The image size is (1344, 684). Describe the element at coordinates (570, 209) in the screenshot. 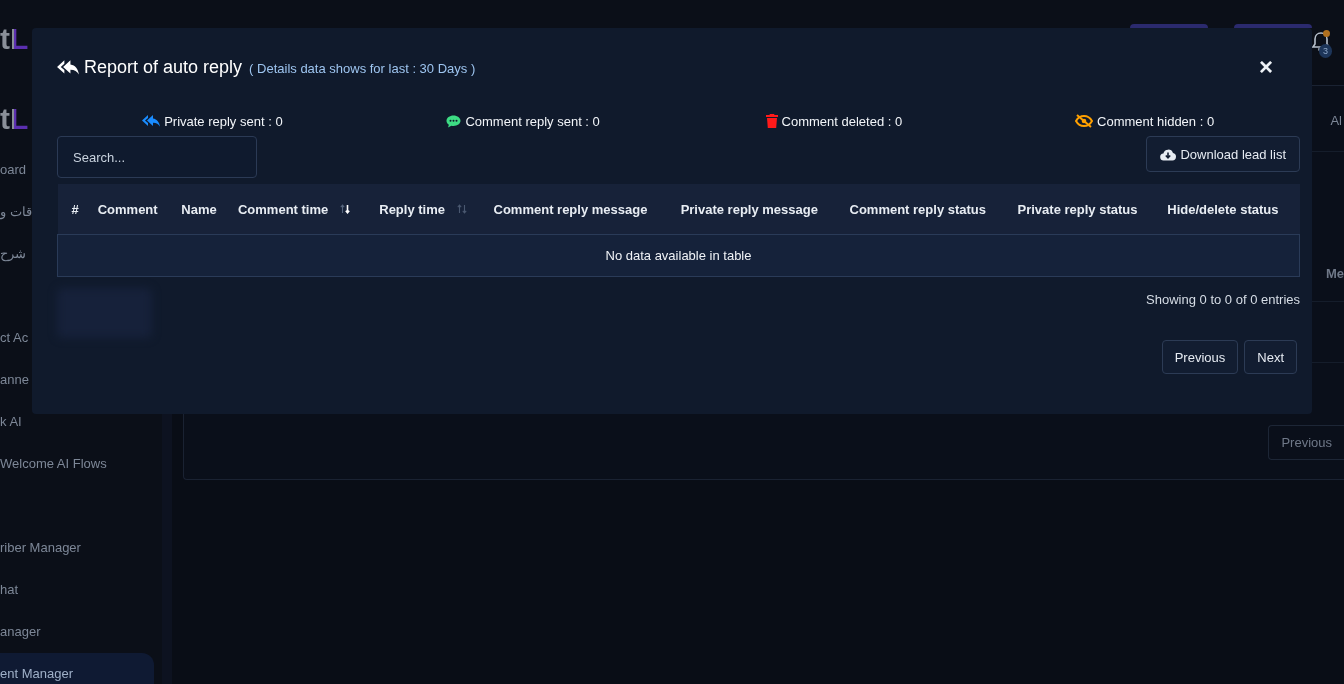

I see `column-header: Comment reply message` at that location.